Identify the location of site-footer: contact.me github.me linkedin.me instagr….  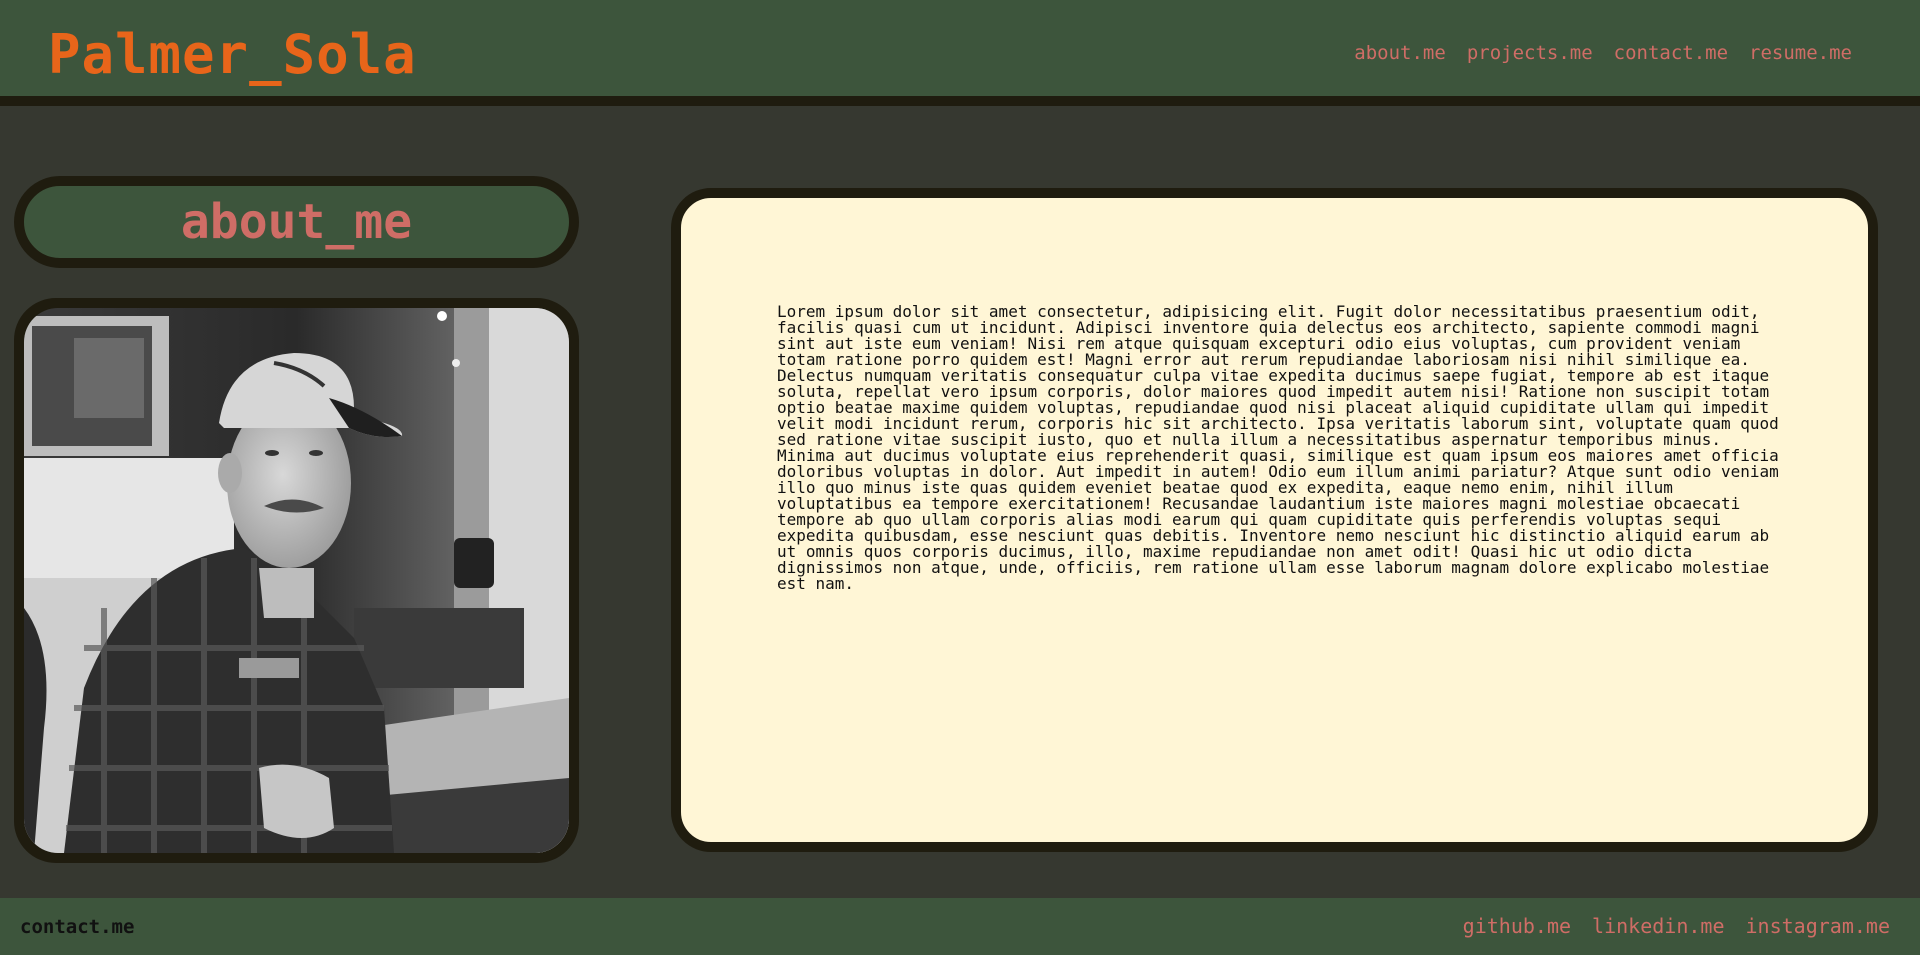
(960, 926).